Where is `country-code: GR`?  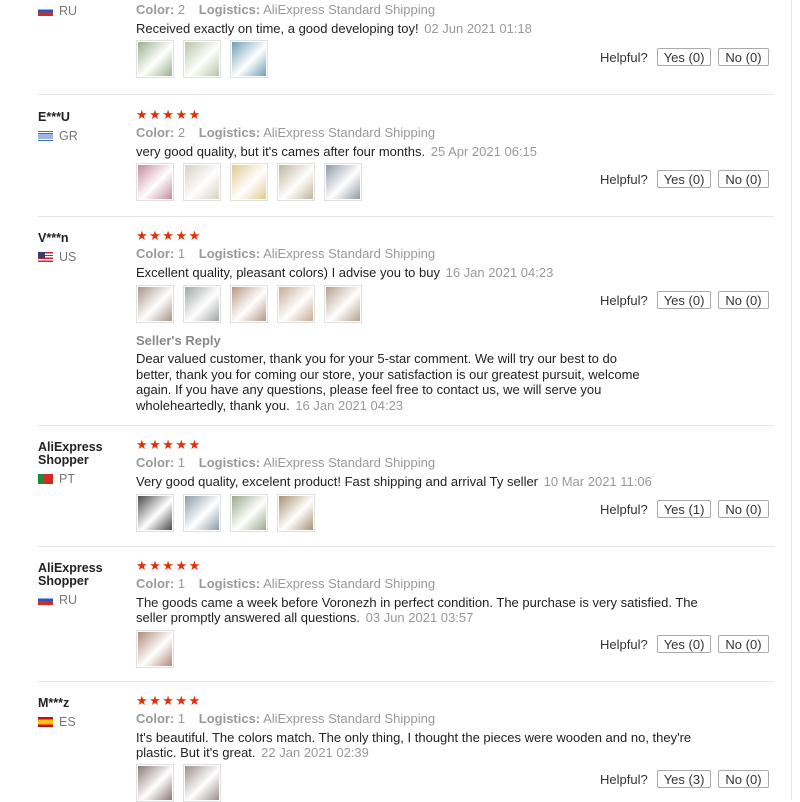 country-code: GR is located at coordinates (68, 136).